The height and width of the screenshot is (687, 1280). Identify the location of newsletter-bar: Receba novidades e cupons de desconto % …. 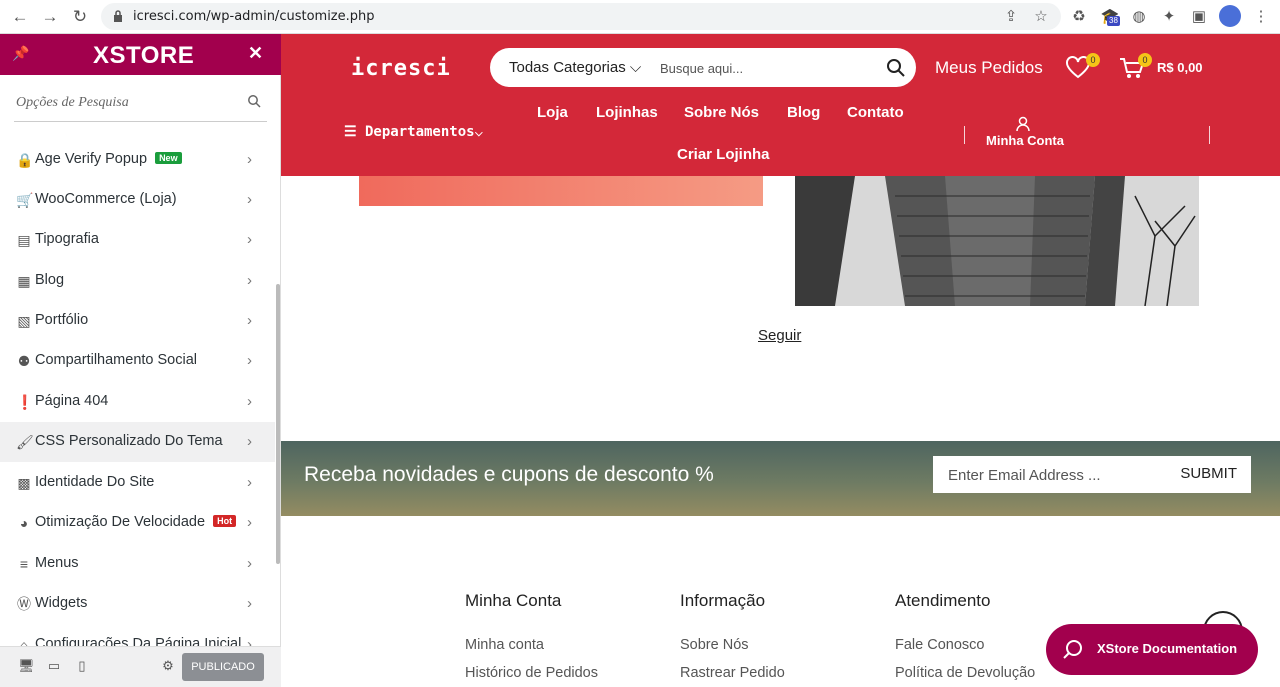
(780, 478).